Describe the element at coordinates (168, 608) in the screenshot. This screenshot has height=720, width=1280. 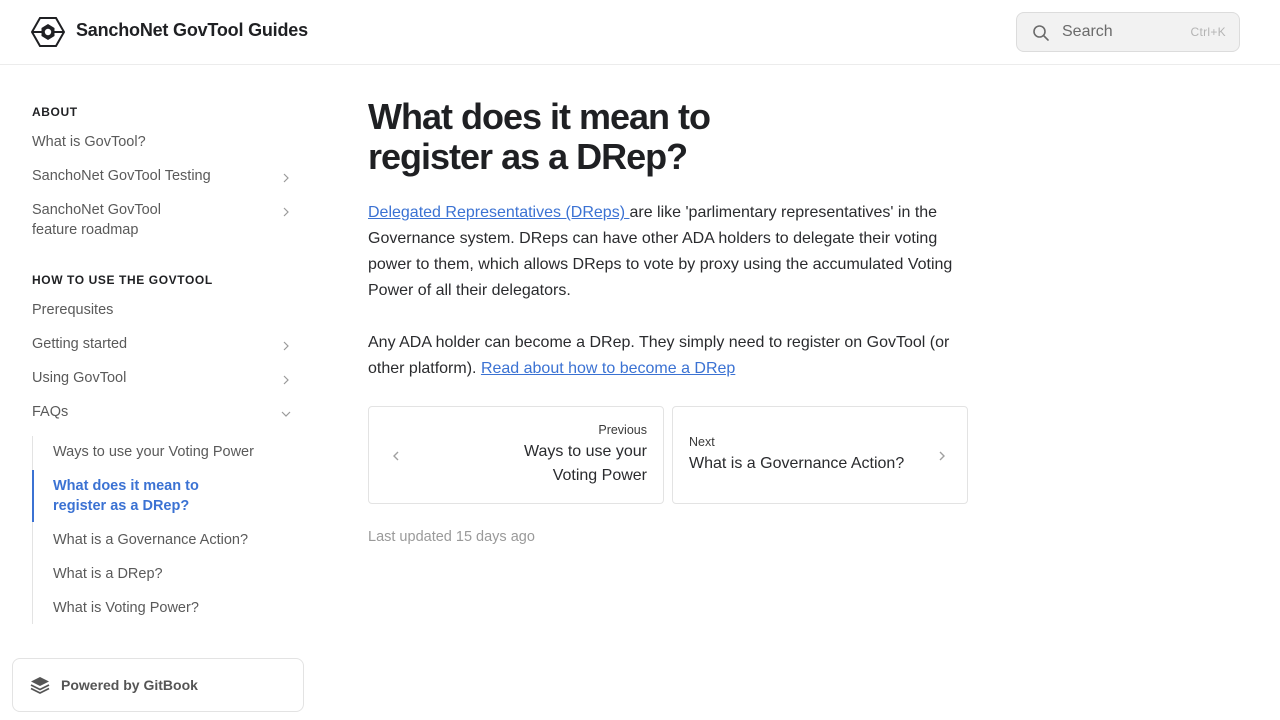
I see `sidebar-subitem-voting-power: What is Voting Power?` at that location.